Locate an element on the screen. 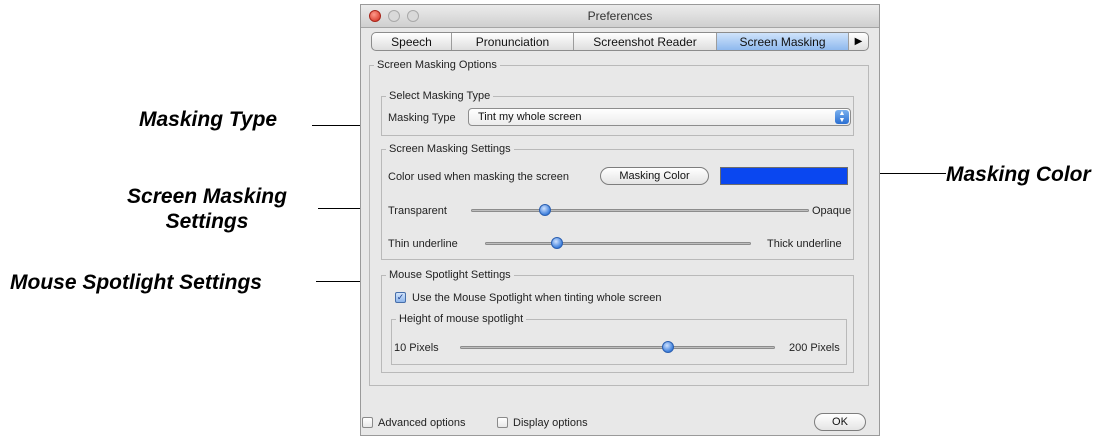  spotlight-max-label: 200 Pixels is located at coordinates (814, 348).